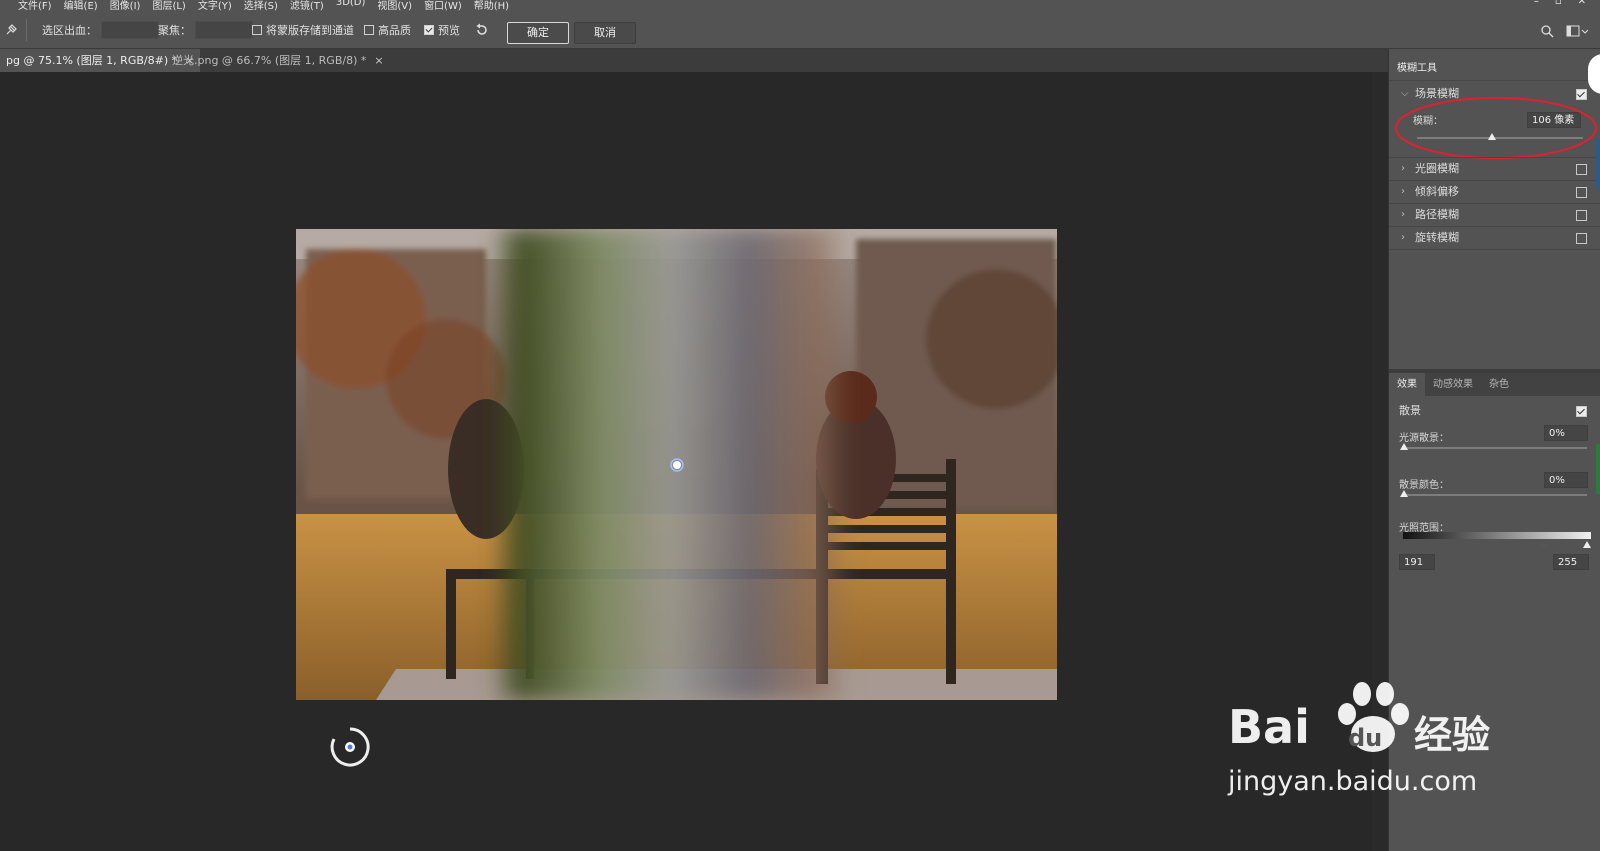  What do you see at coordinates (1581, 192) in the screenshot?
I see `tilt-shift-checkbox` at bounding box center [1581, 192].